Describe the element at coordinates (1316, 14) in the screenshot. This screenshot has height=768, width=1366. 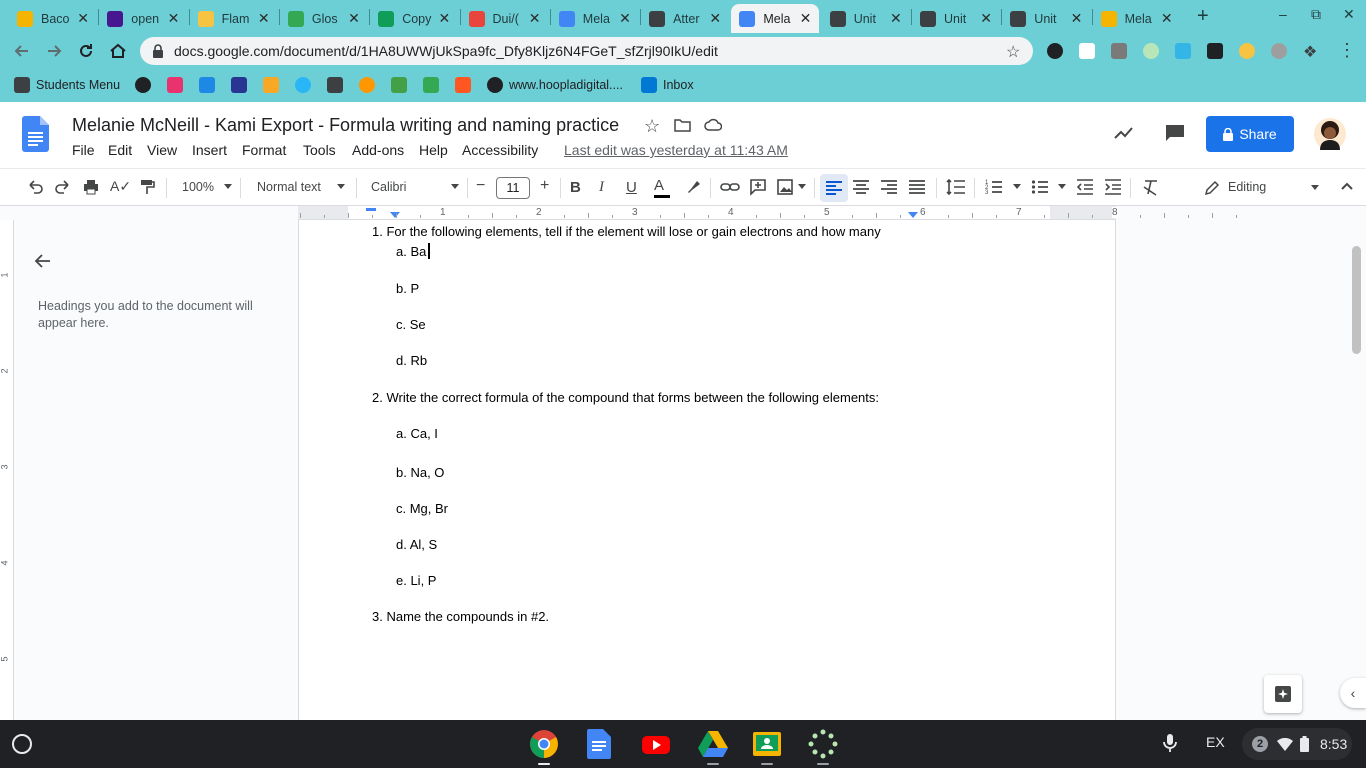
I see `restore-icon: ⧉` at that location.